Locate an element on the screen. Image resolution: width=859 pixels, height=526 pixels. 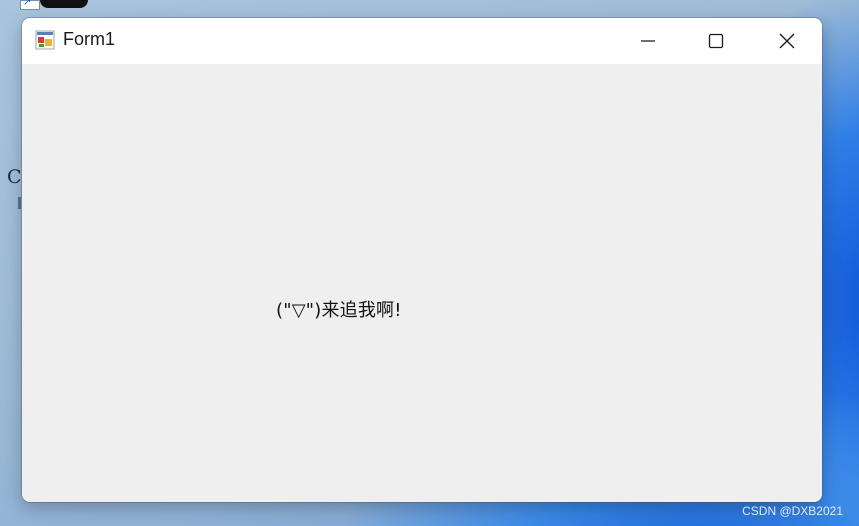
maximize-button is located at coordinates (716, 41).